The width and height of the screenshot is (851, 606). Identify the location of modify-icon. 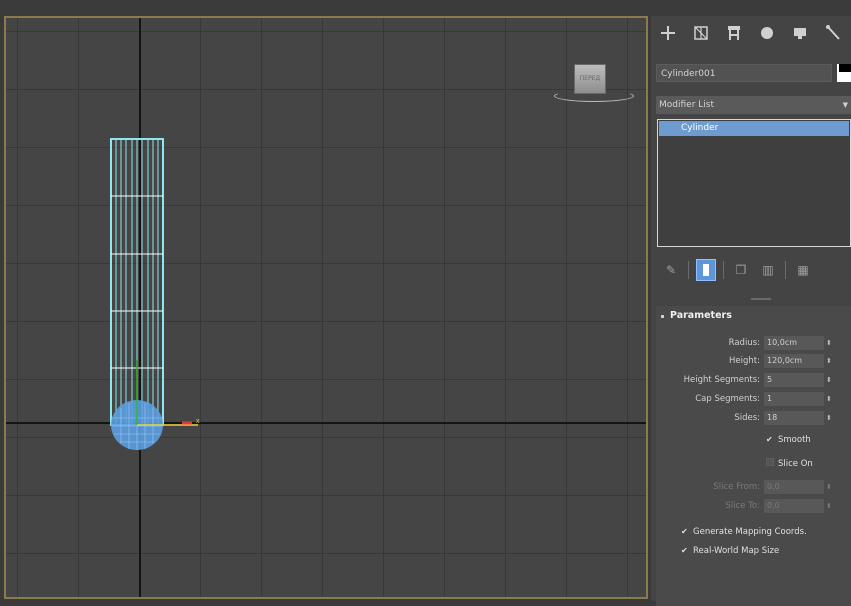
(700, 33).